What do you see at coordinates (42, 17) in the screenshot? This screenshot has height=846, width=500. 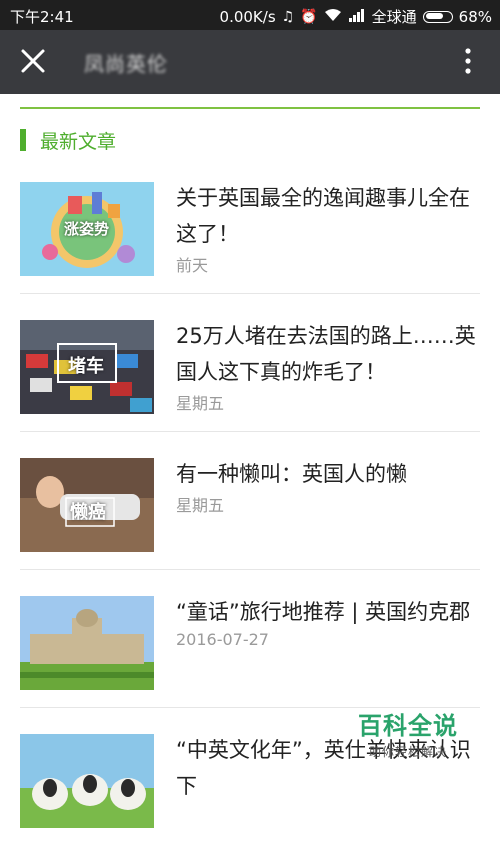 I see `status-time: 下午2:41` at bounding box center [42, 17].